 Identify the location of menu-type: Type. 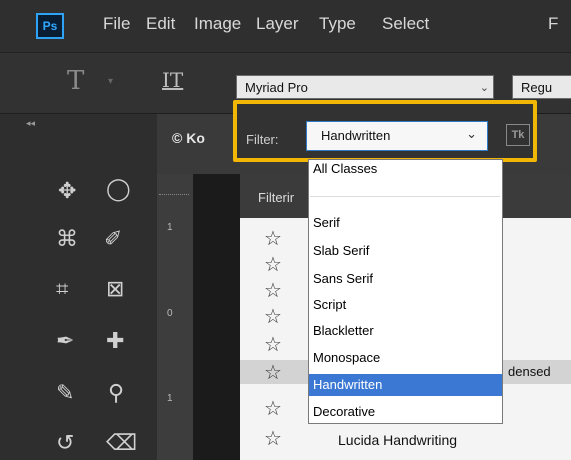
(337, 24).